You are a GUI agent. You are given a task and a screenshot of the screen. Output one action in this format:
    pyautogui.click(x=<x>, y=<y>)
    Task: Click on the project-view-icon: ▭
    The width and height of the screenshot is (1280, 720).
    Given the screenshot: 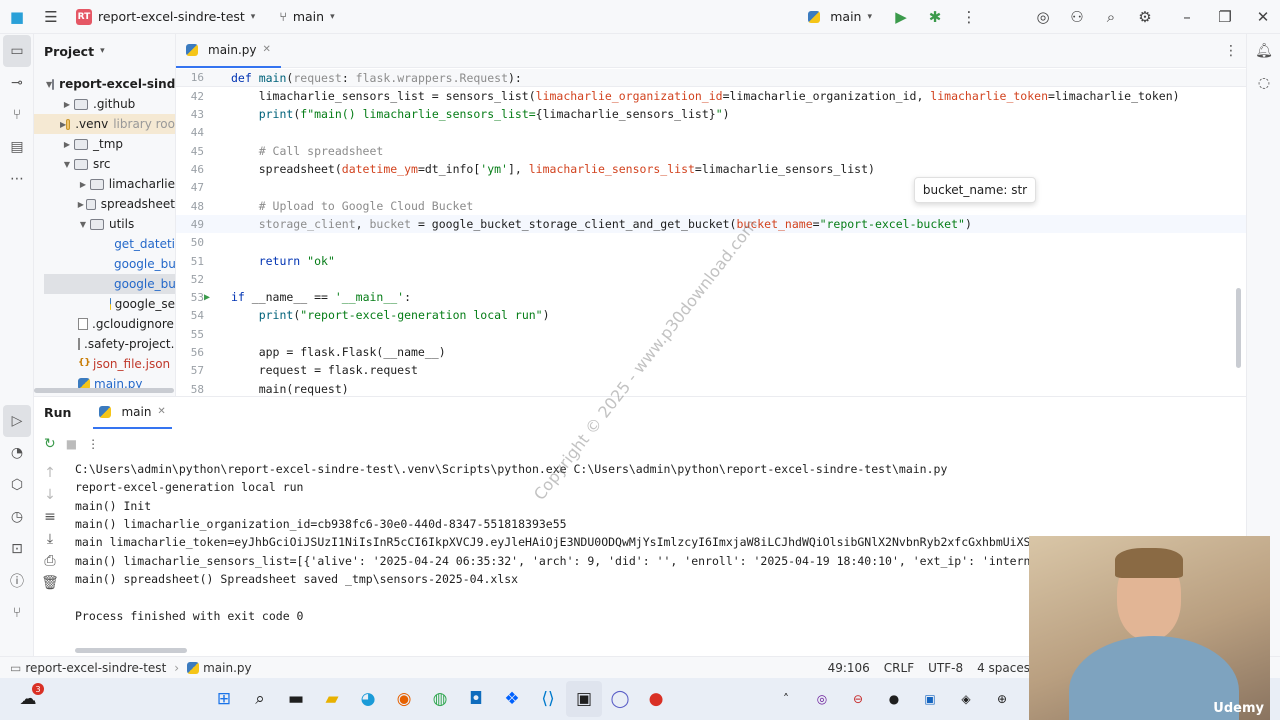 What is the action you would take?
    pyautogui.click(x=17, y=51)
    